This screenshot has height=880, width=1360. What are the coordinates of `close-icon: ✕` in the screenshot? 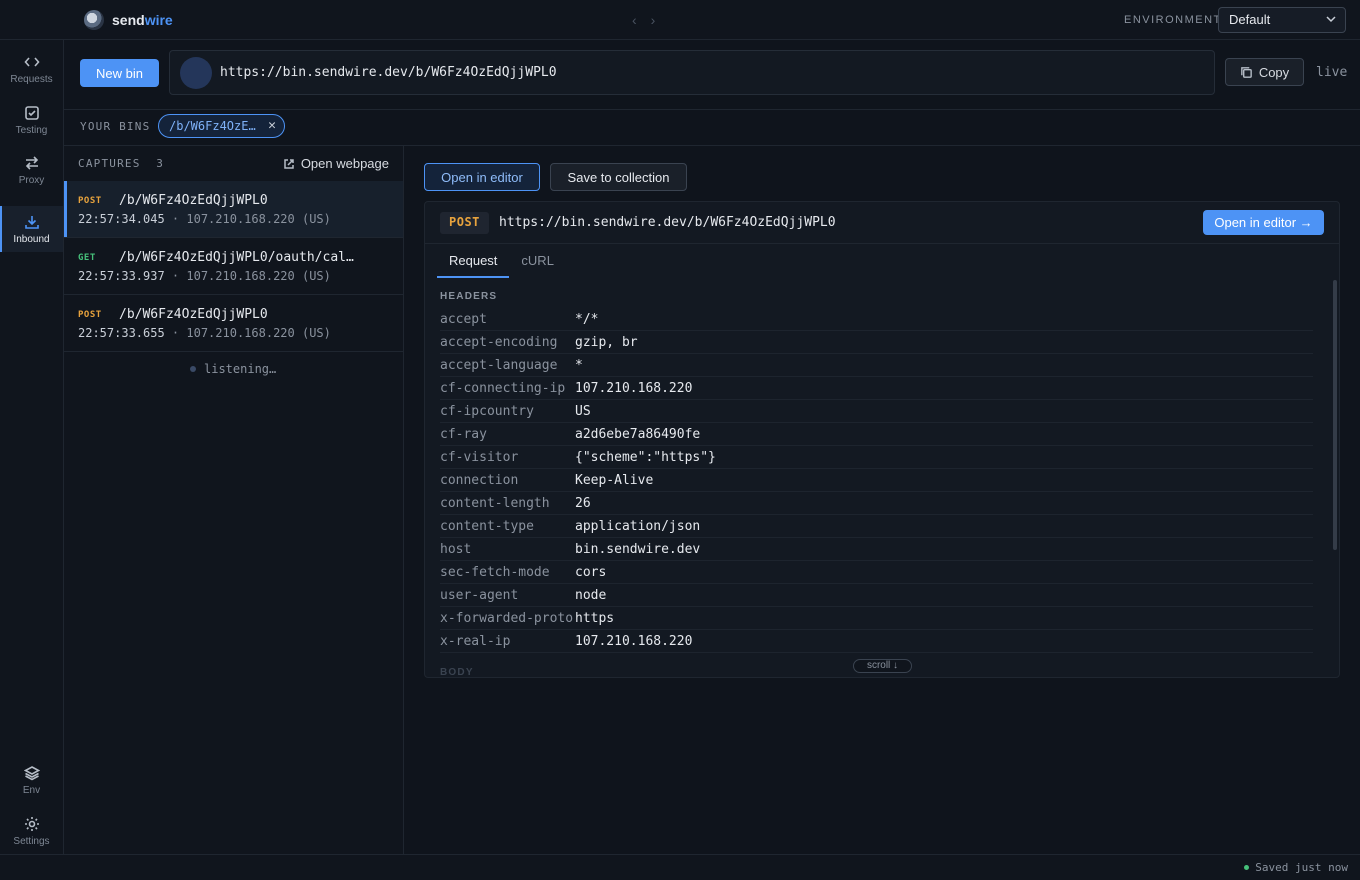 It's located at (272, 125).